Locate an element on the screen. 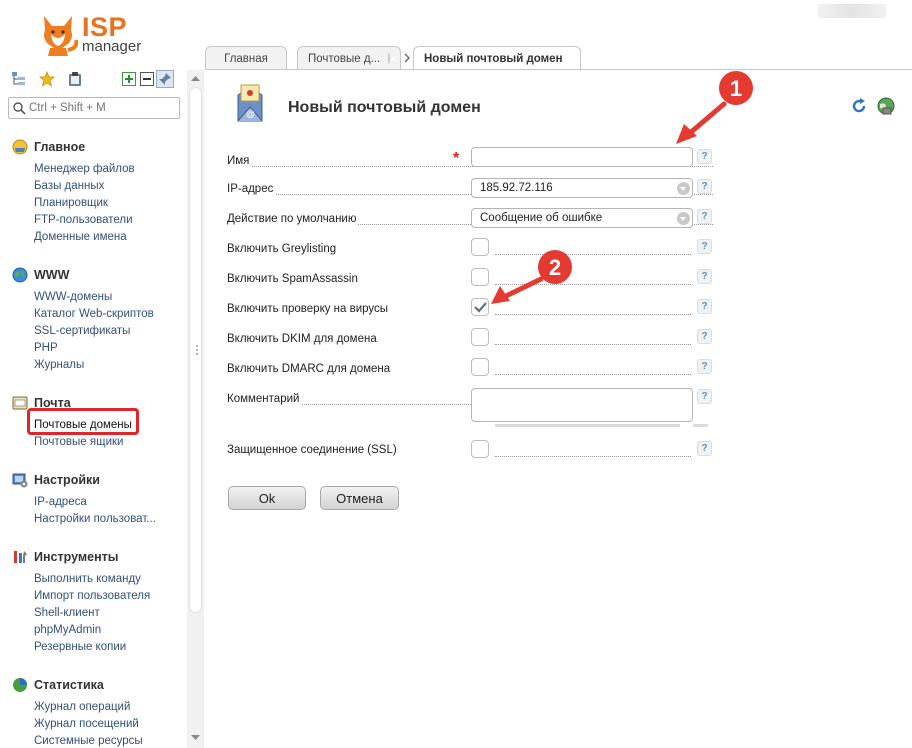 This screenshot has height=748, width=912. ip-select: 185.92.72.116 is located at coordinates (582, 188).